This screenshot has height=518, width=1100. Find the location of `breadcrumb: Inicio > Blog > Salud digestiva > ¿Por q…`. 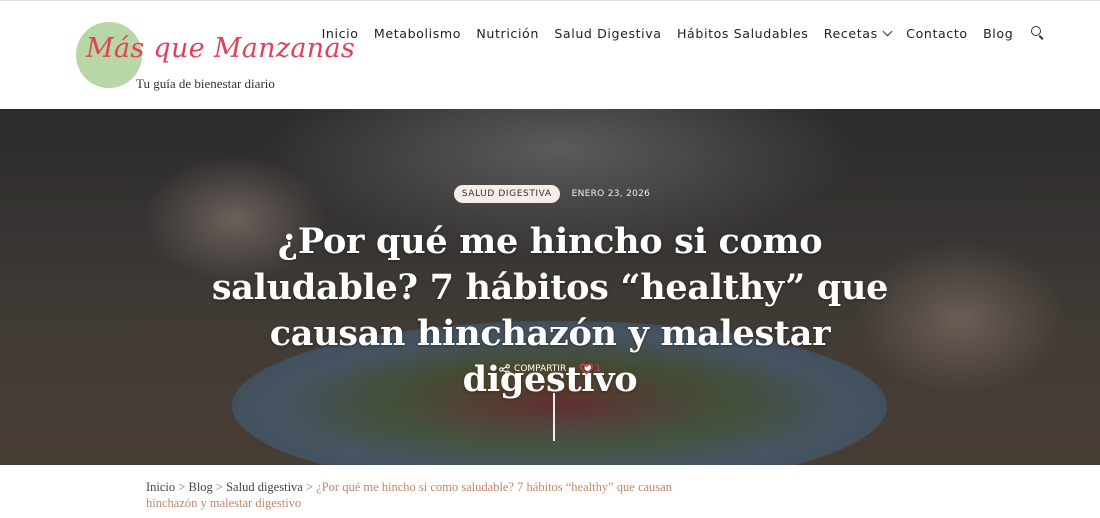

breadcrumb: Inicio > Blog > Salud digestiva > ¿Por q… is located at coordinates (426, 495).